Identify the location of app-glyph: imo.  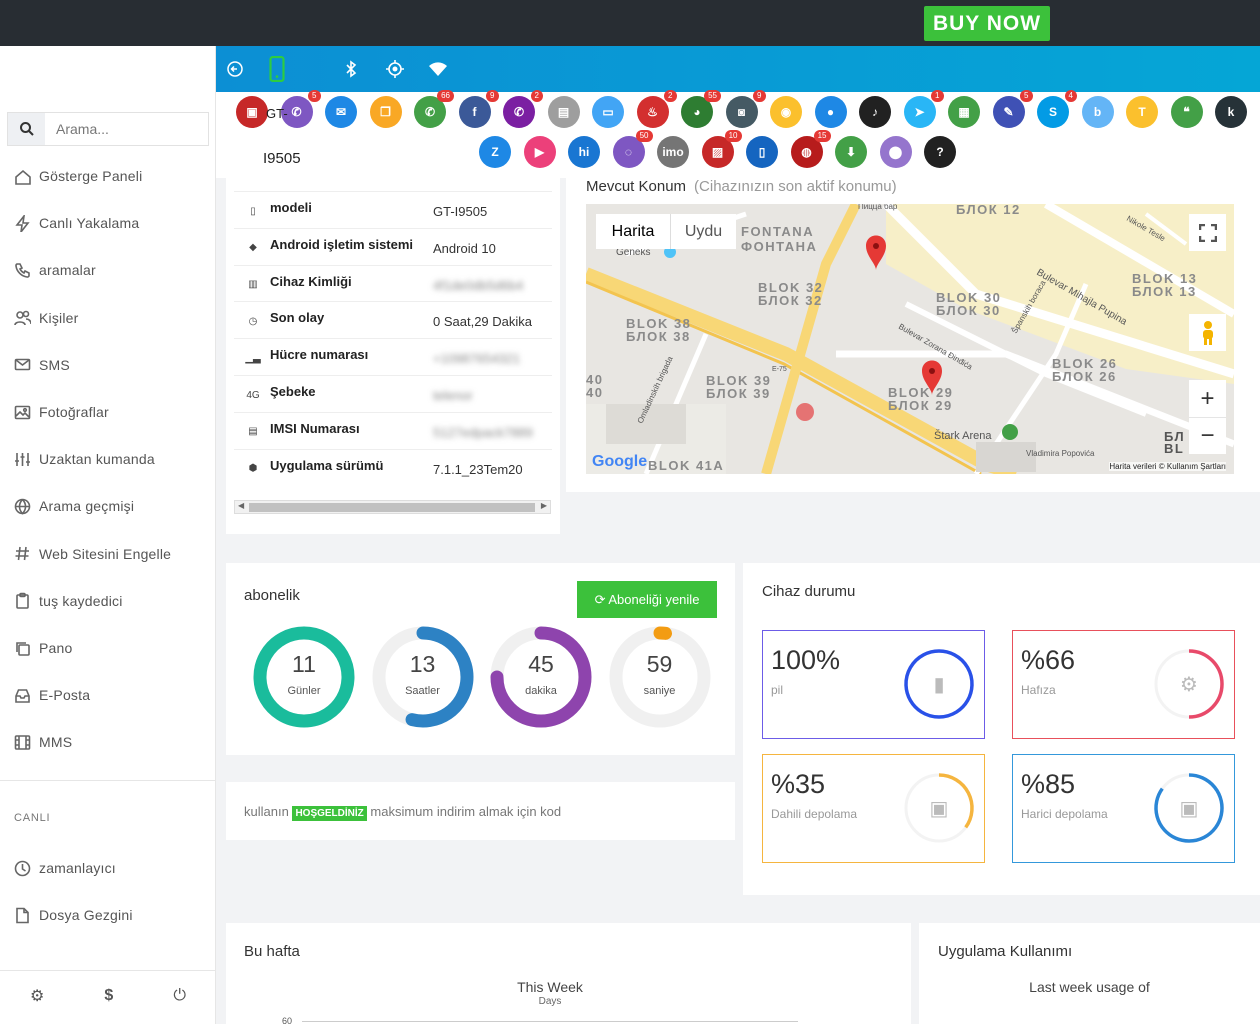
(673, 152).